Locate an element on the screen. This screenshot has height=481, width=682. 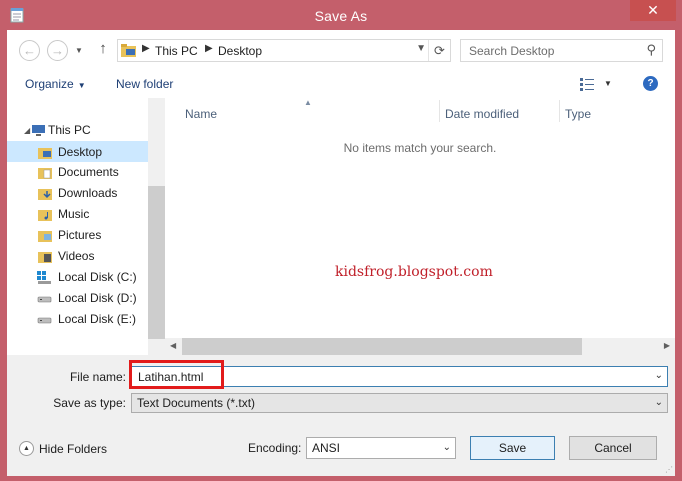
tree-item-pictures: Pictures is located at coordinates (77, 235).